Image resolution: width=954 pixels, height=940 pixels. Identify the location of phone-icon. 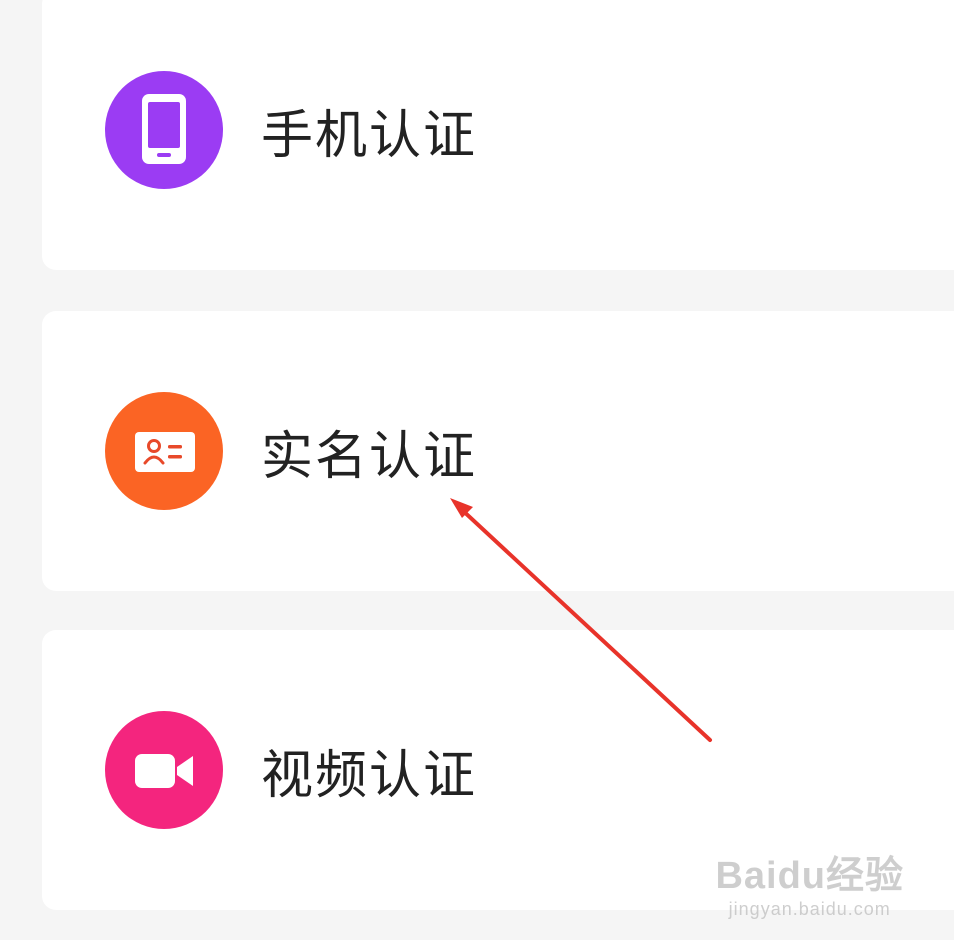
(164, 130).